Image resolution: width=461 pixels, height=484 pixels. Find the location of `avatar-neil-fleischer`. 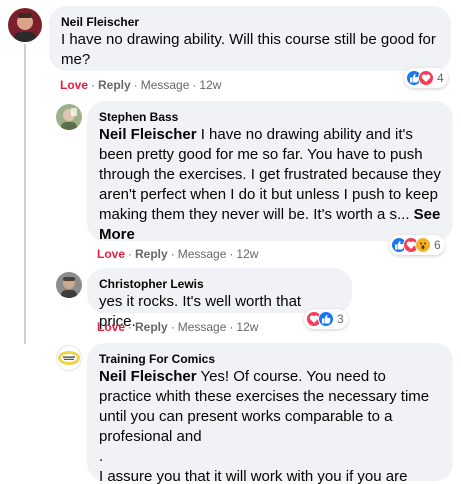

avatar-neil-fleischer is located at coordinates (25, 25).